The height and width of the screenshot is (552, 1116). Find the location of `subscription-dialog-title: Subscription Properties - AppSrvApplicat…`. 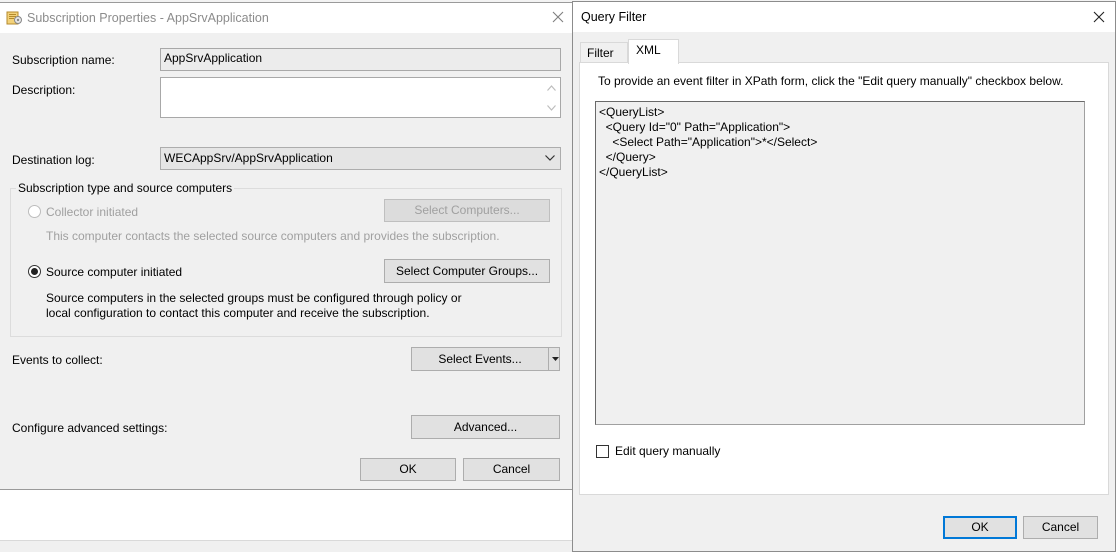

subscription-dialog-title: Subscription Properties - AppSrvApplicat… is located at coordinates (148, 18).